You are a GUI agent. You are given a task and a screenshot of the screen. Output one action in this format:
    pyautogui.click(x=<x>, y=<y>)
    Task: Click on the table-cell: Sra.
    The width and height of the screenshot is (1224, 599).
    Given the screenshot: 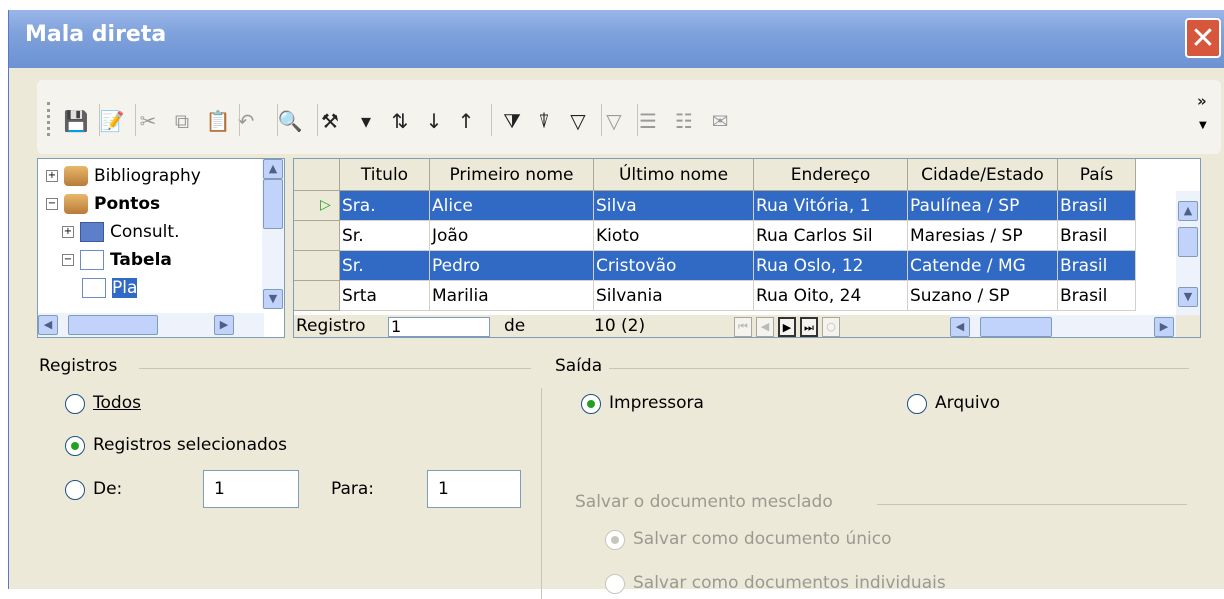 What is the action you would take?
    pyautogui.click(x=385, y=206)
    